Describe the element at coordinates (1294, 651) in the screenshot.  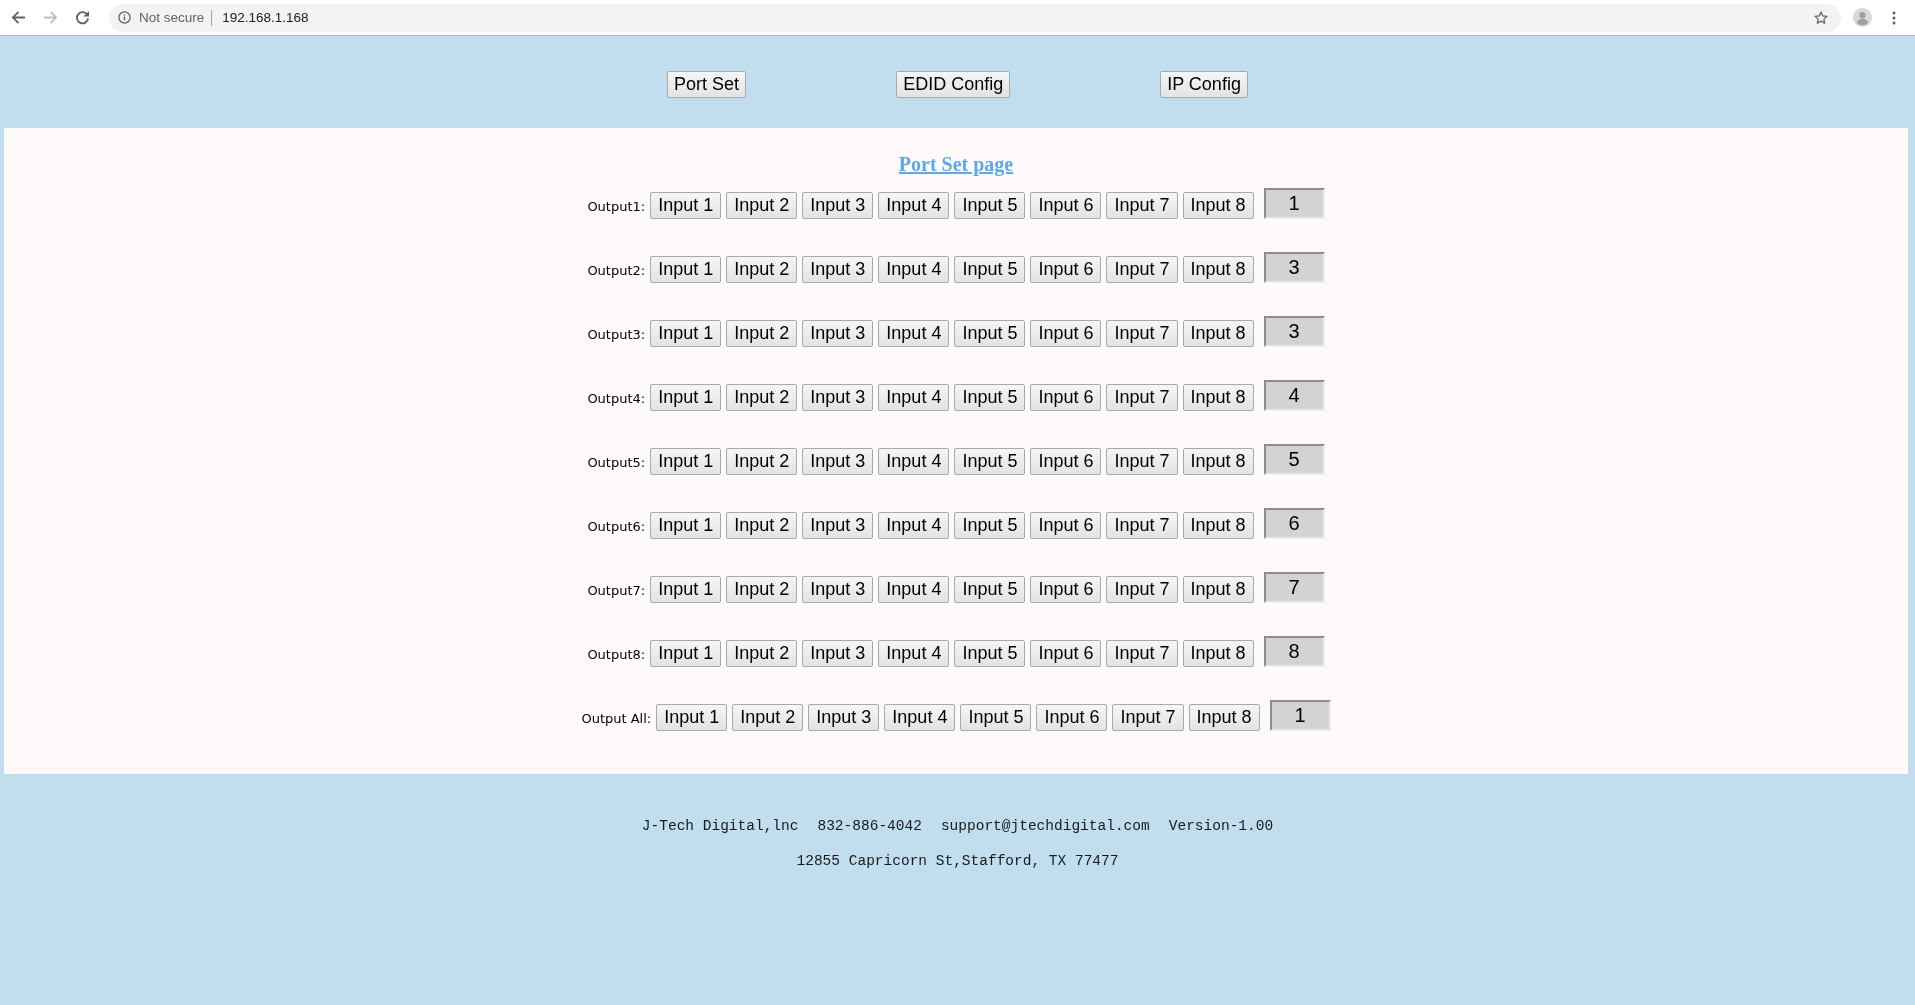
I see `output-number-field: 8` at that location.